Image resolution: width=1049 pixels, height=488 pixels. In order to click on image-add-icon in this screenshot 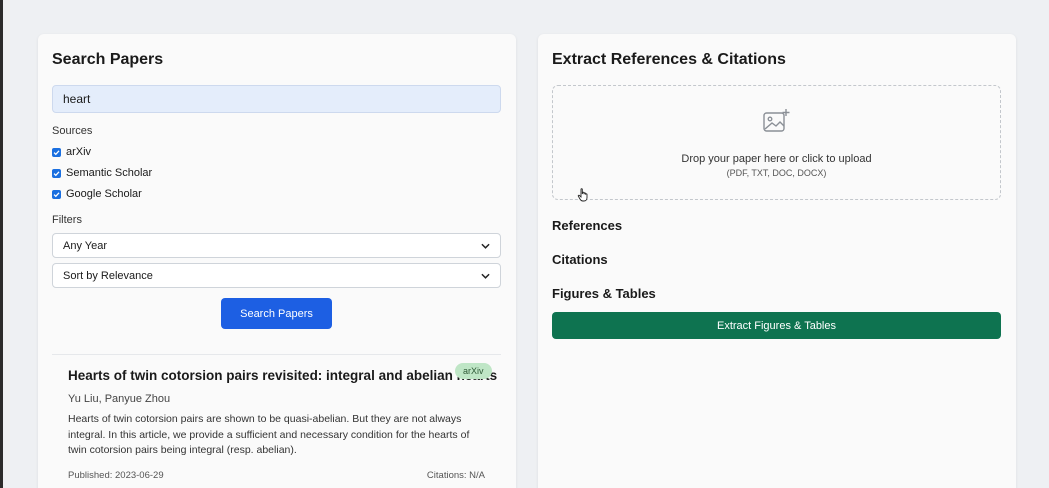, I will do `click(777, 123)`.